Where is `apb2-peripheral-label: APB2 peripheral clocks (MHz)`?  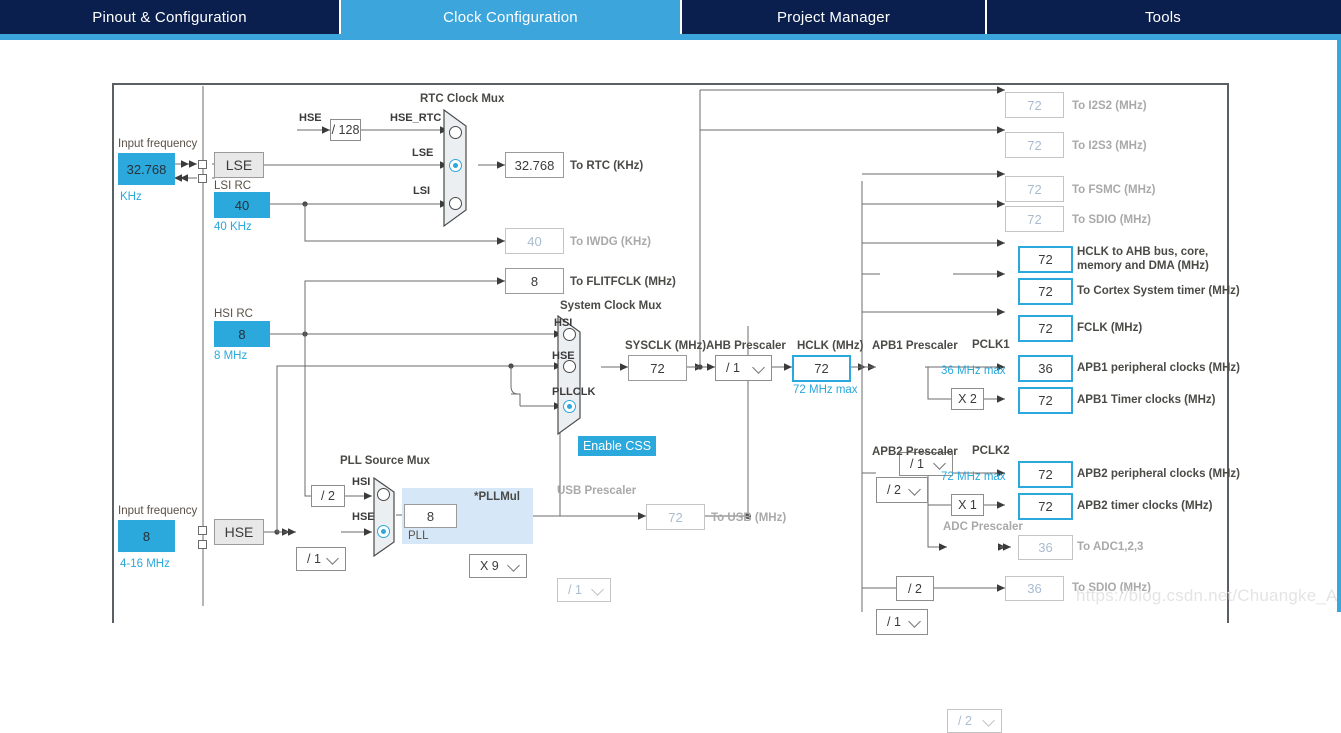 apb2-peripheral-label: APB2 peripheral clocks (MHz) is located at coordinates (1158, 474).